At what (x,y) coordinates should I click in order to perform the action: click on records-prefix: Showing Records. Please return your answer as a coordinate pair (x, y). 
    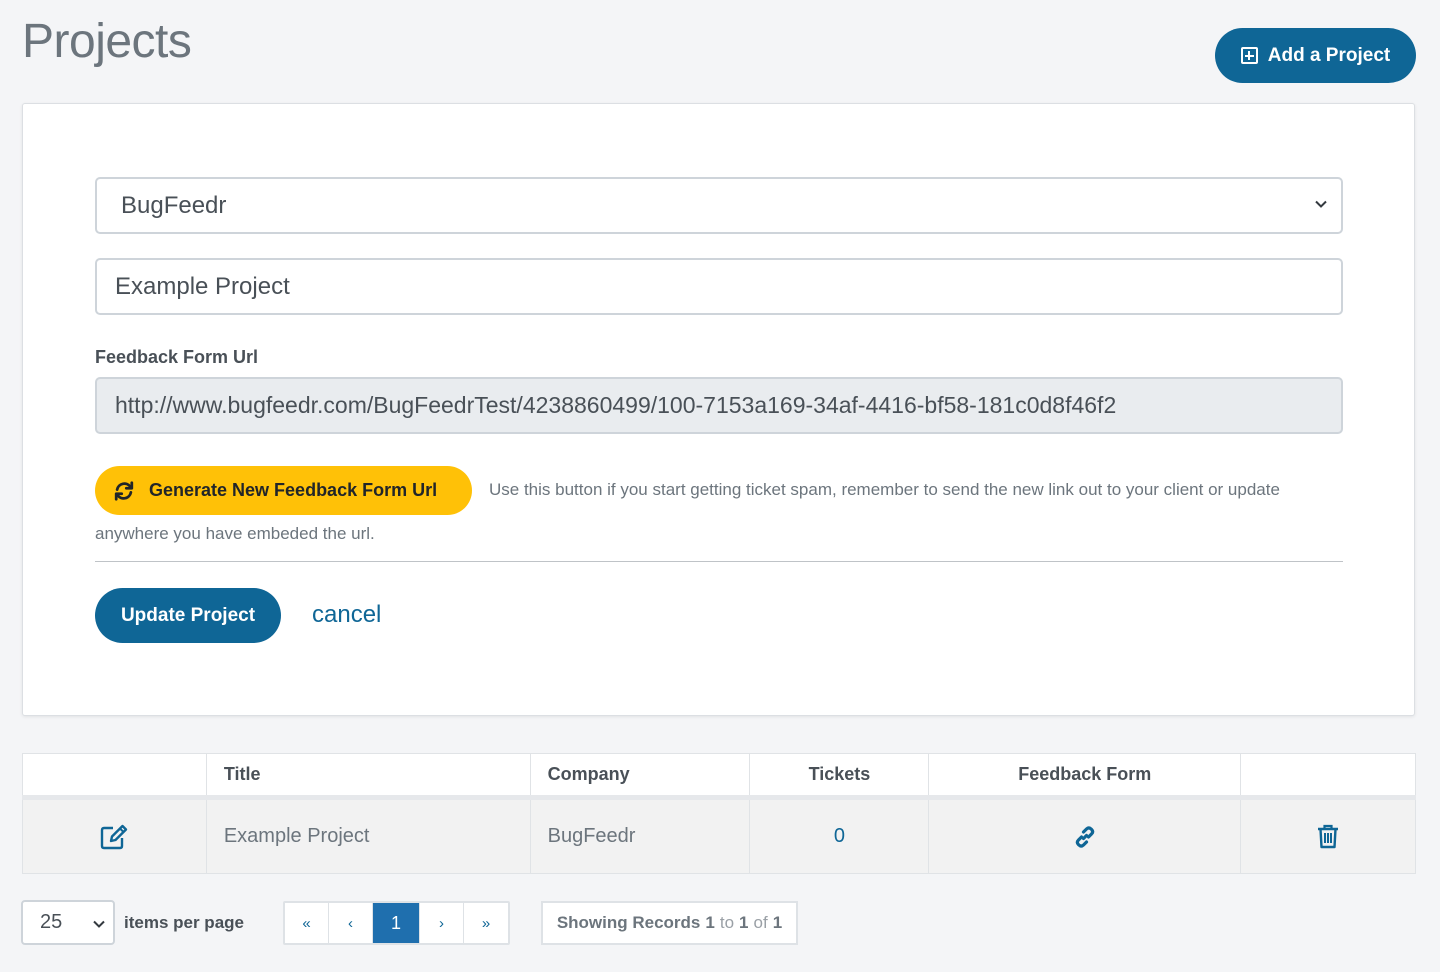
    Looking at the image, I should click on (628, 922).